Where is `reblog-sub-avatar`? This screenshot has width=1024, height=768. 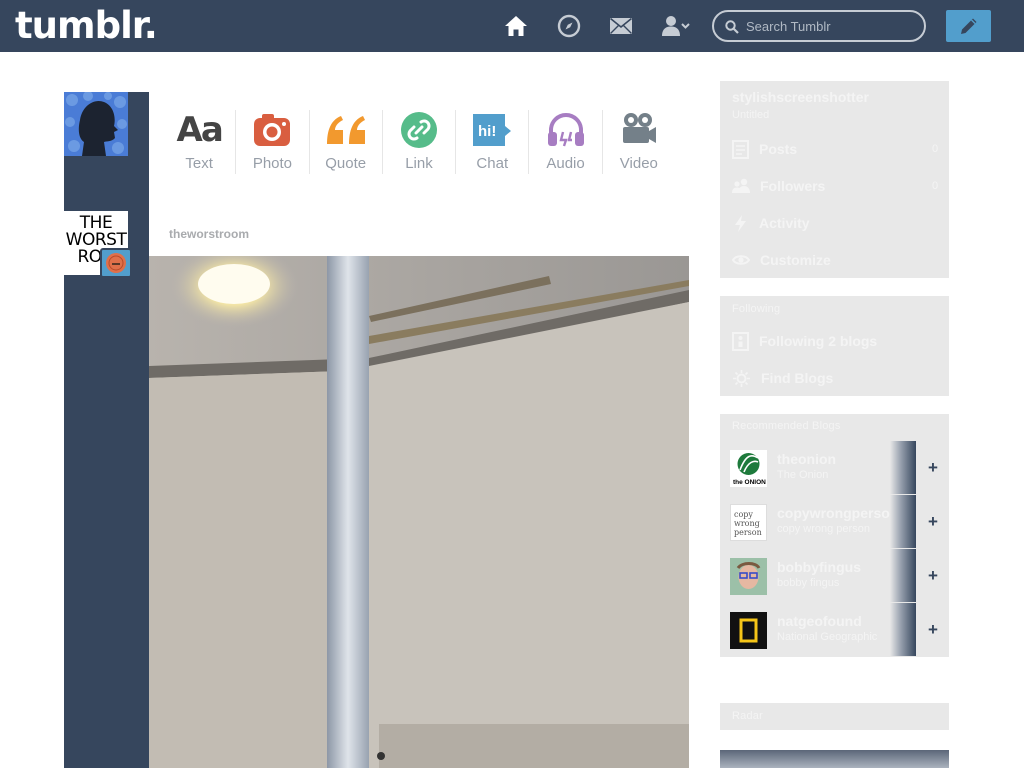 reblog-sub-avatar is located at coordinates (116, 263).